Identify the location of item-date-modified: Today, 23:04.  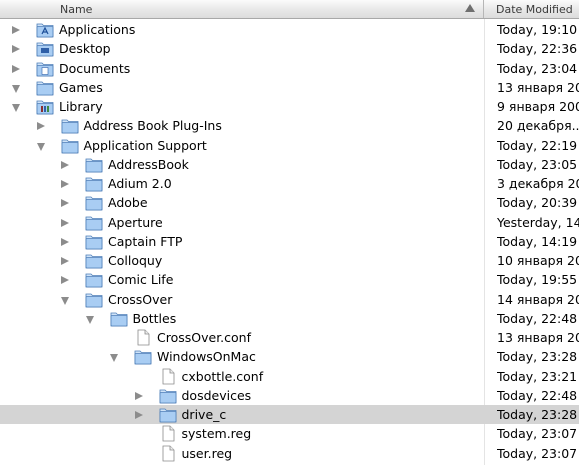
(537, 68).